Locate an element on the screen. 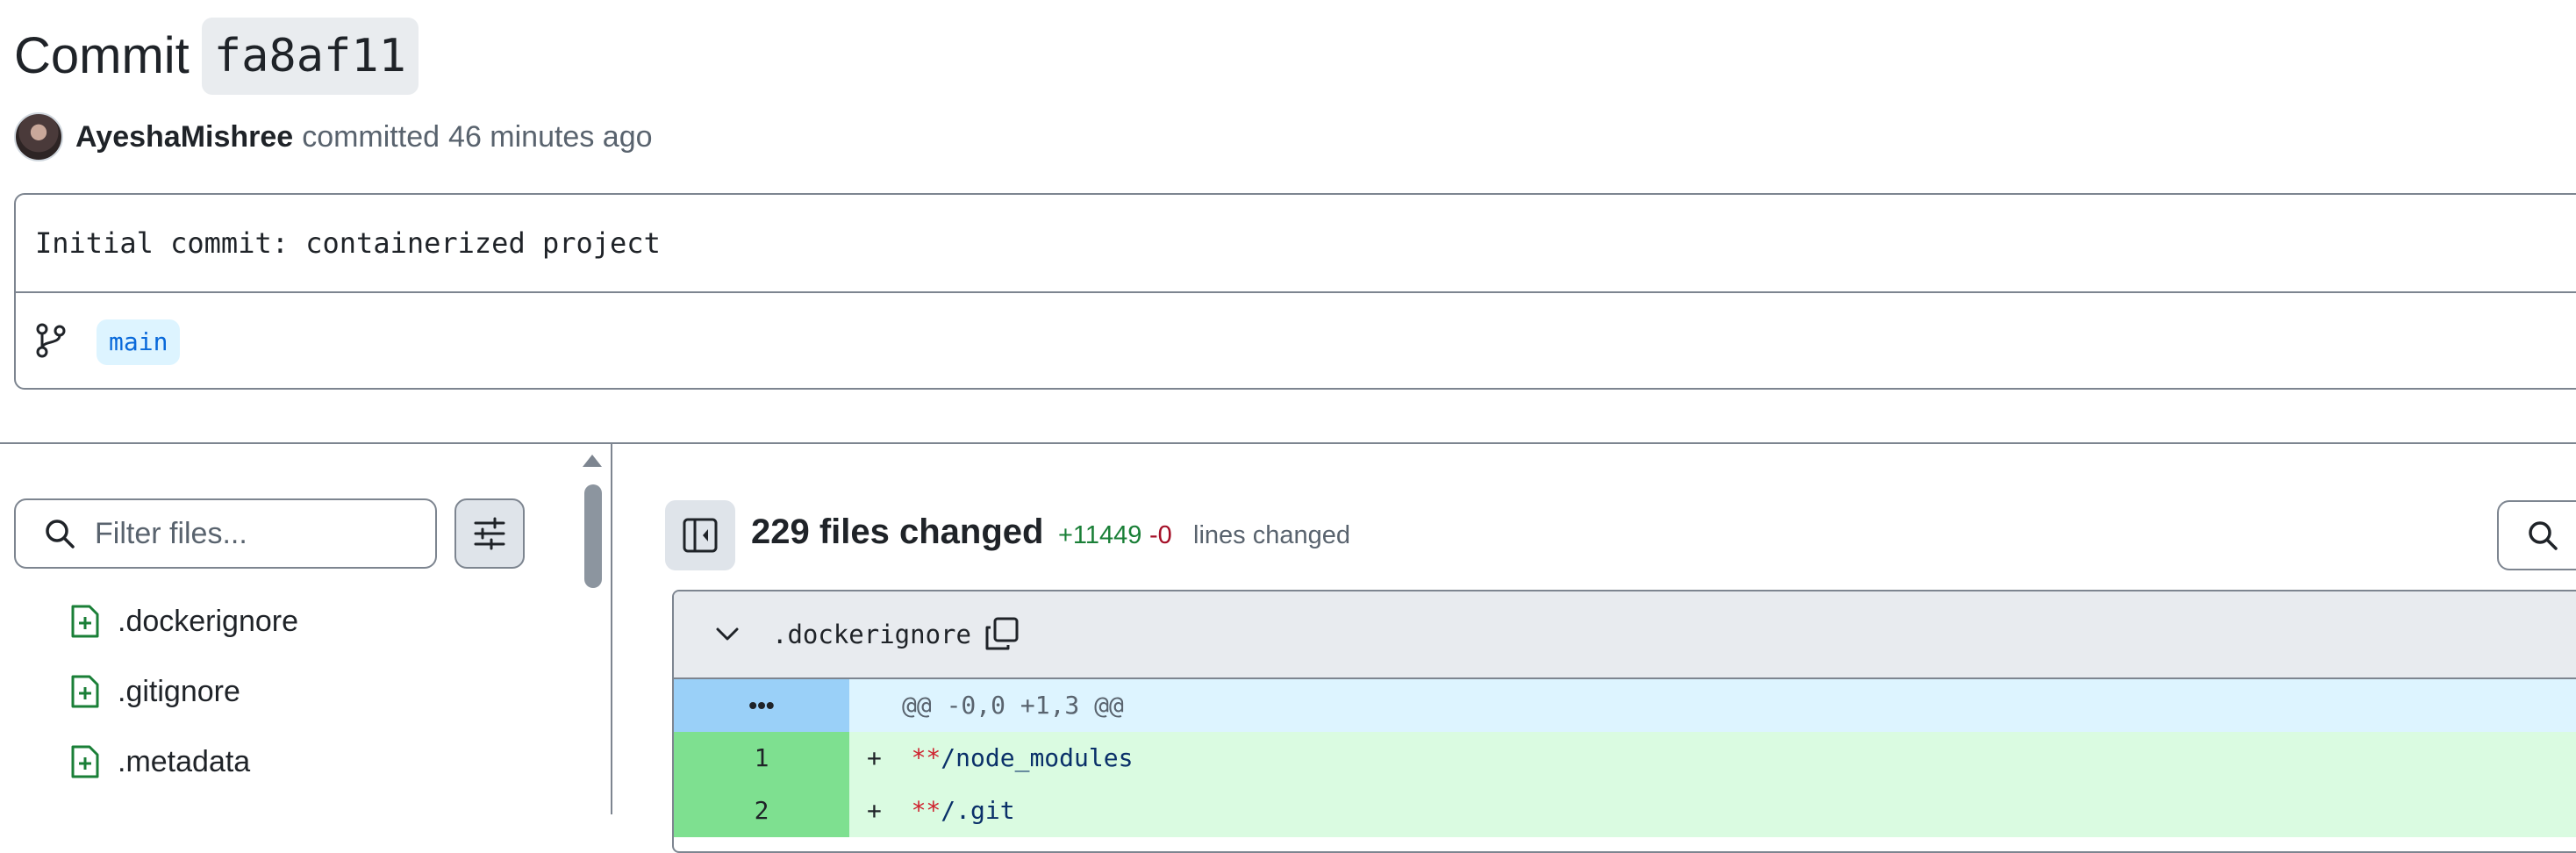  file-tree-item-label: .gitignore is located at coordinates (179, 691).